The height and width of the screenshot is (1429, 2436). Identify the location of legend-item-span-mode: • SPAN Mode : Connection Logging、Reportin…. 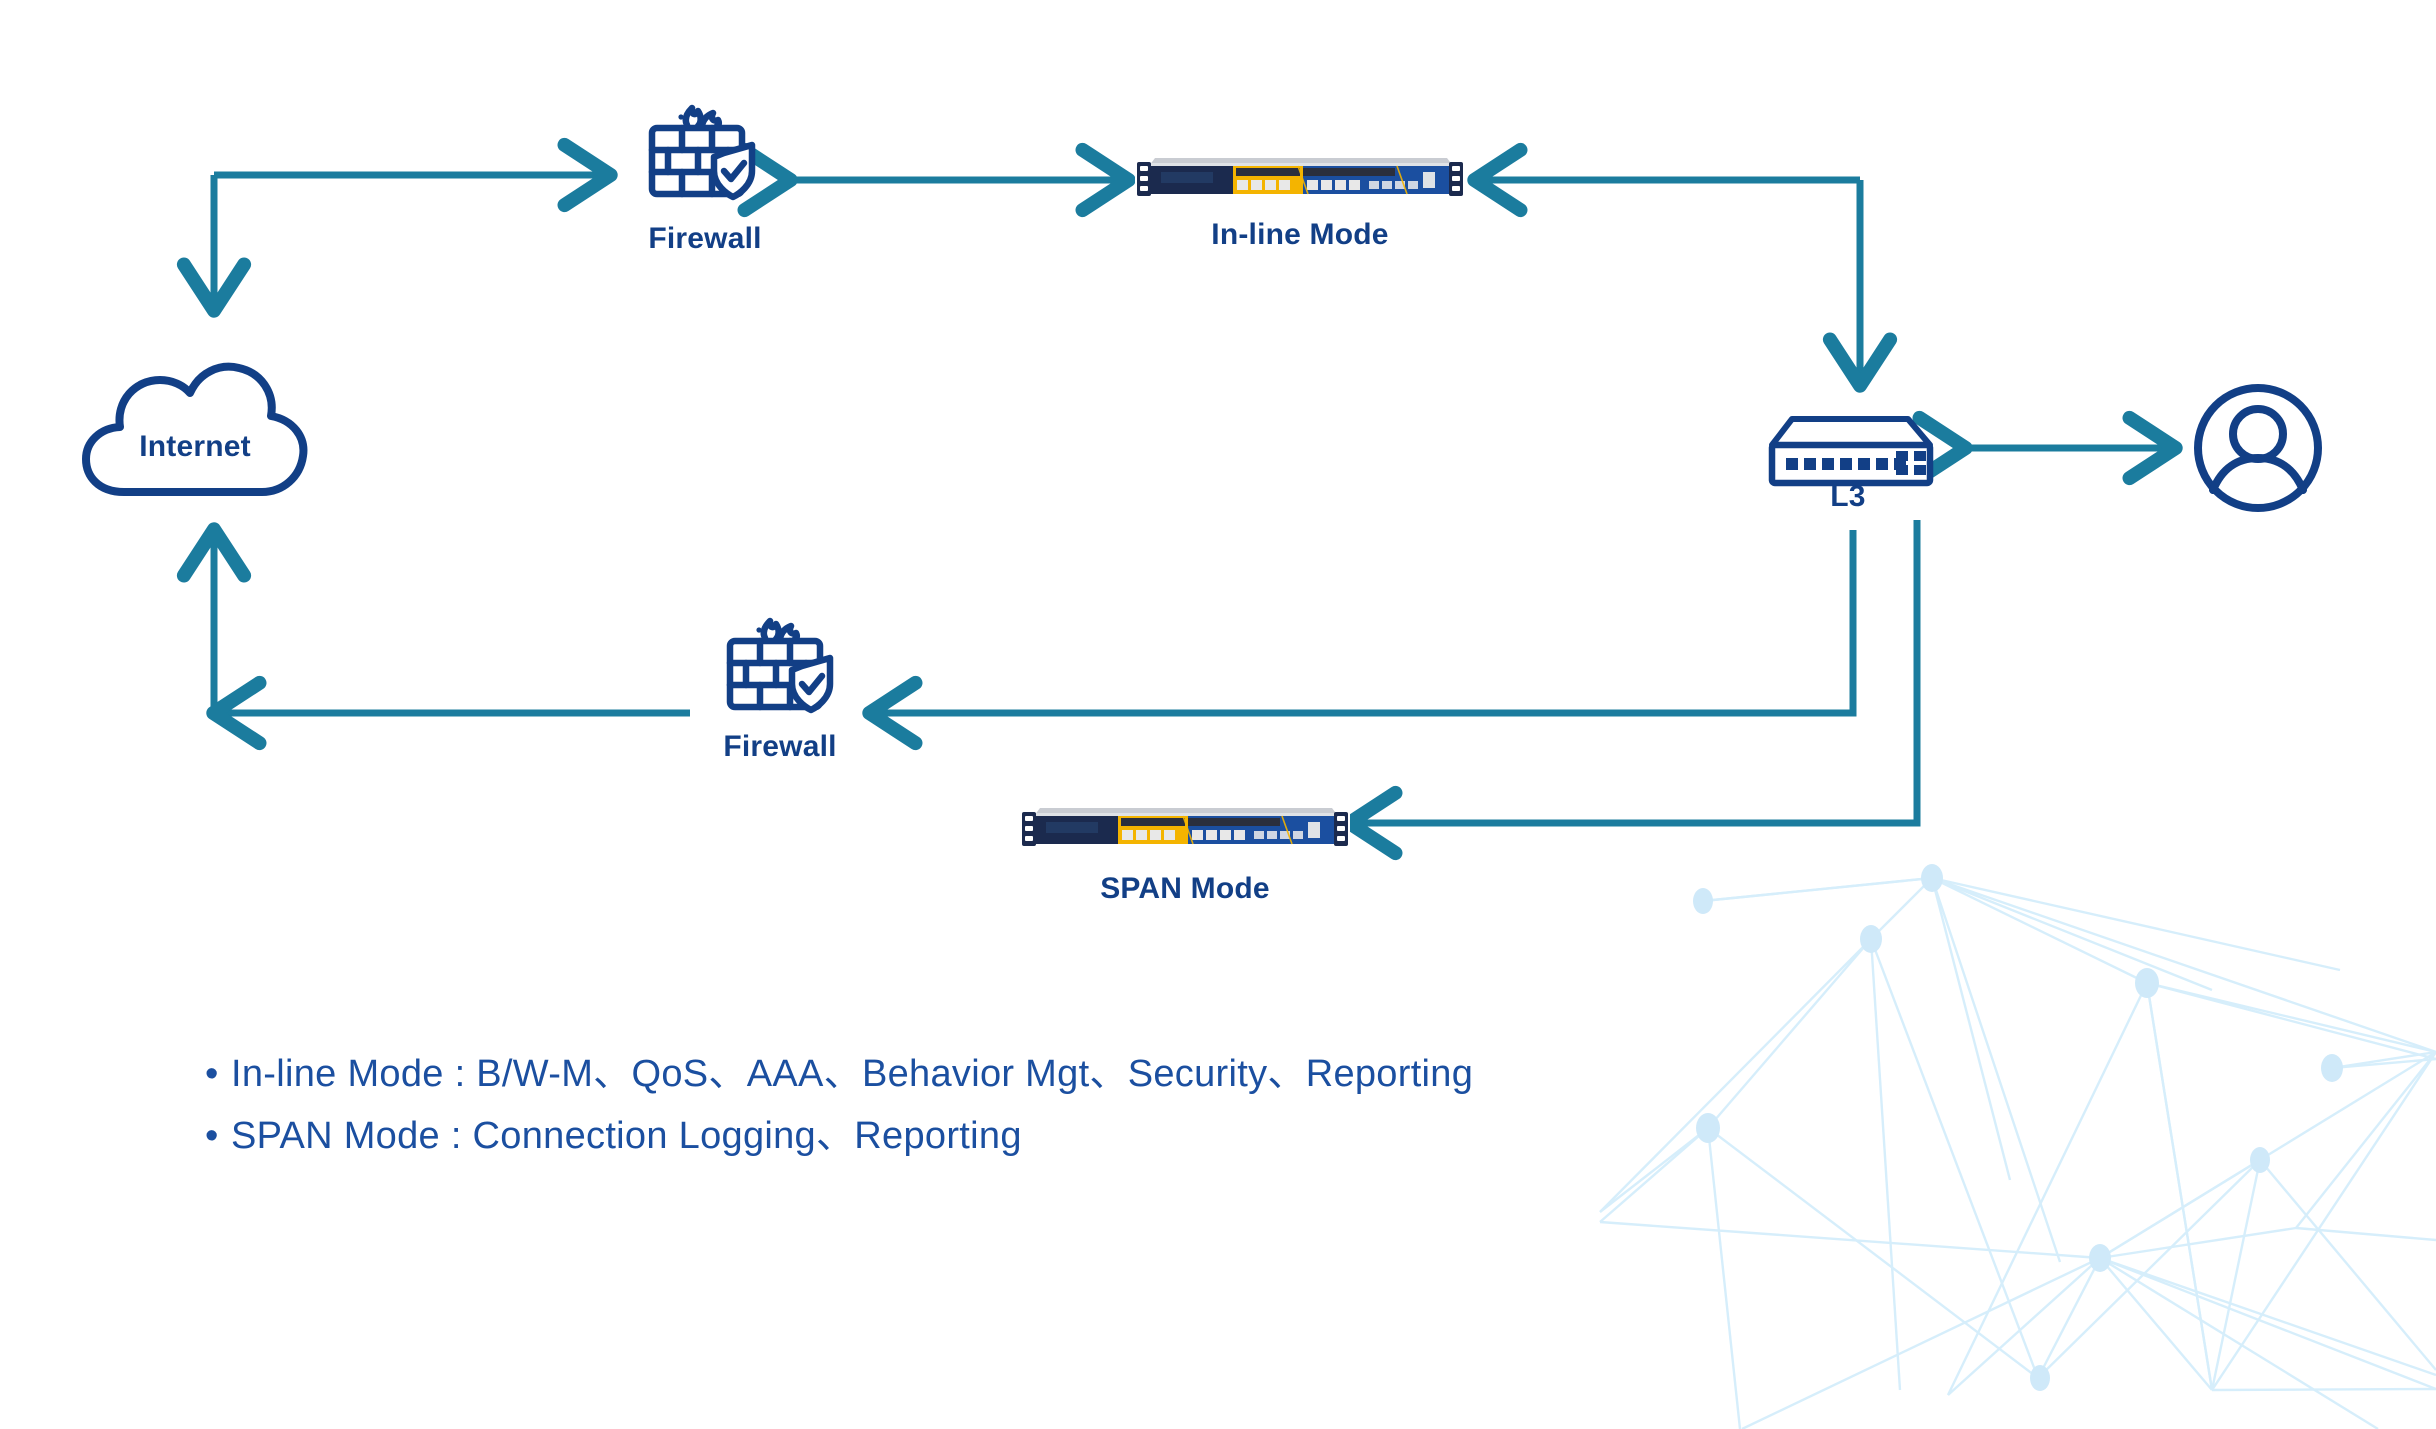
(839, 1136).